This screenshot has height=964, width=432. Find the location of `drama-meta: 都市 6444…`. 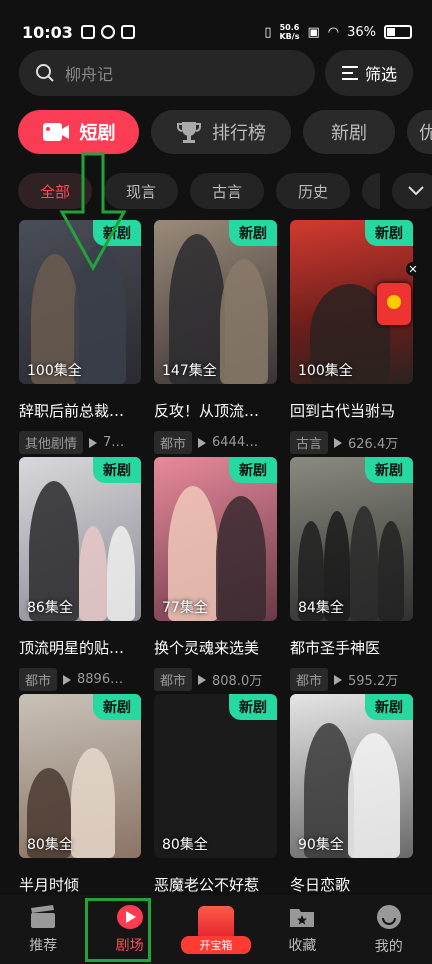

drama-meta: 都市 6444… is located at coordinates (215, 442).